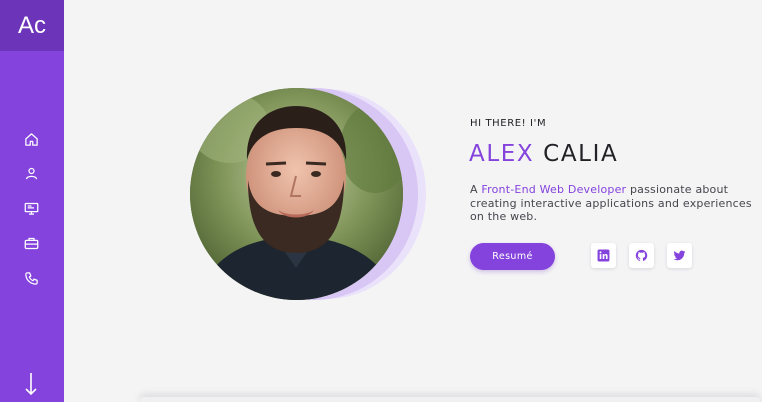 This screenshot has width=762, height=402. I want to click on twitter-icon, so click(679, 255).